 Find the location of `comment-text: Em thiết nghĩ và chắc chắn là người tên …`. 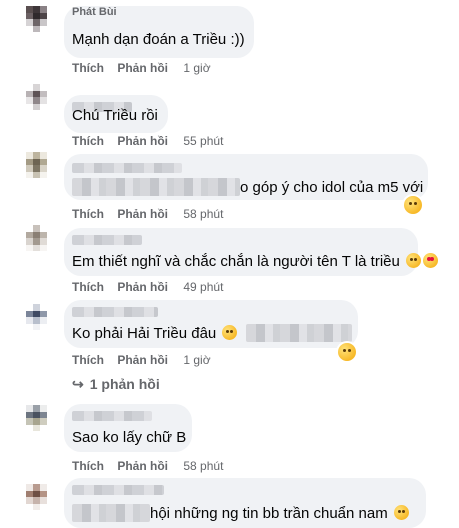

comment-text: Em thiết nghĩ và chắc chắn là người tên … is located at coordinates (255, 261).